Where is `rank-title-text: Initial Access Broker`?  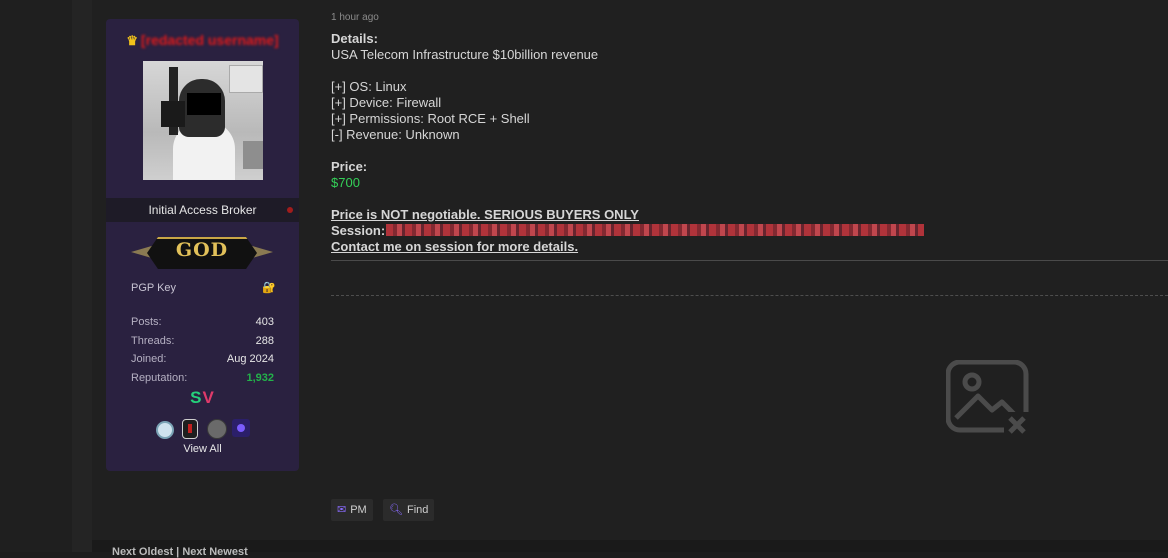
rank-title-text: Initial Access Broker is located at coordinates (202, 210).